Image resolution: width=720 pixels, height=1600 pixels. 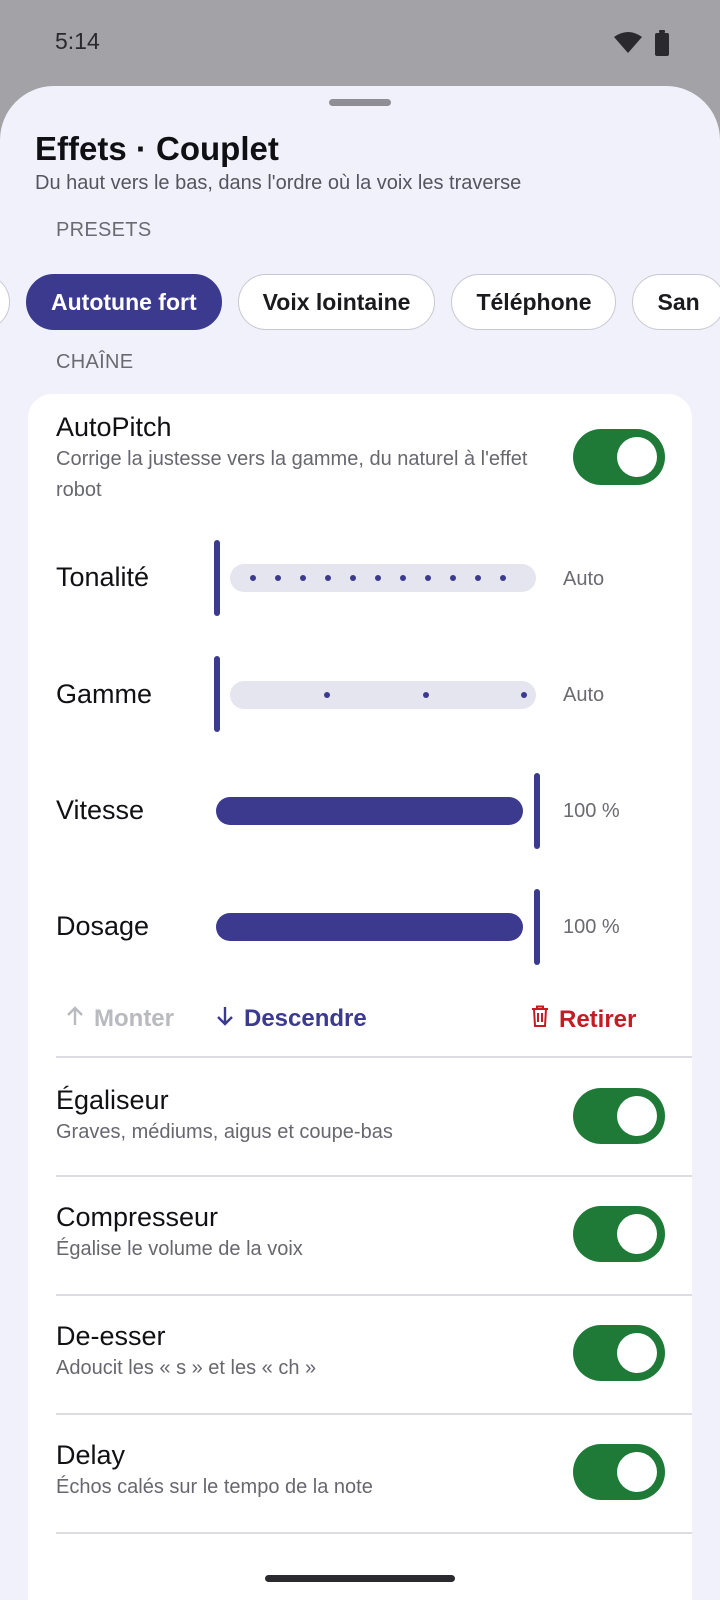 What do you see at coordinates (186, 1368) in the screenshot?
I see `effect-description: Adoucit les « s » et les « ch »` at bounding box center [186, 1368].